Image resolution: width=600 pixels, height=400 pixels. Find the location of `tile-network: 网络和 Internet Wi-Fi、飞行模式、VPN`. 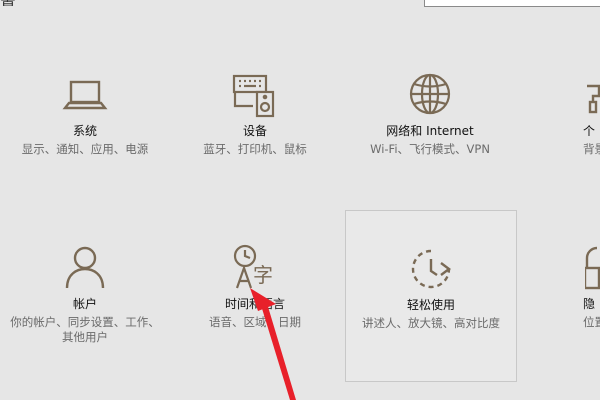

tile-network: 网络和 Internet Wi-Fi、飞行模式、VPN is located at coordinates (430, 125).